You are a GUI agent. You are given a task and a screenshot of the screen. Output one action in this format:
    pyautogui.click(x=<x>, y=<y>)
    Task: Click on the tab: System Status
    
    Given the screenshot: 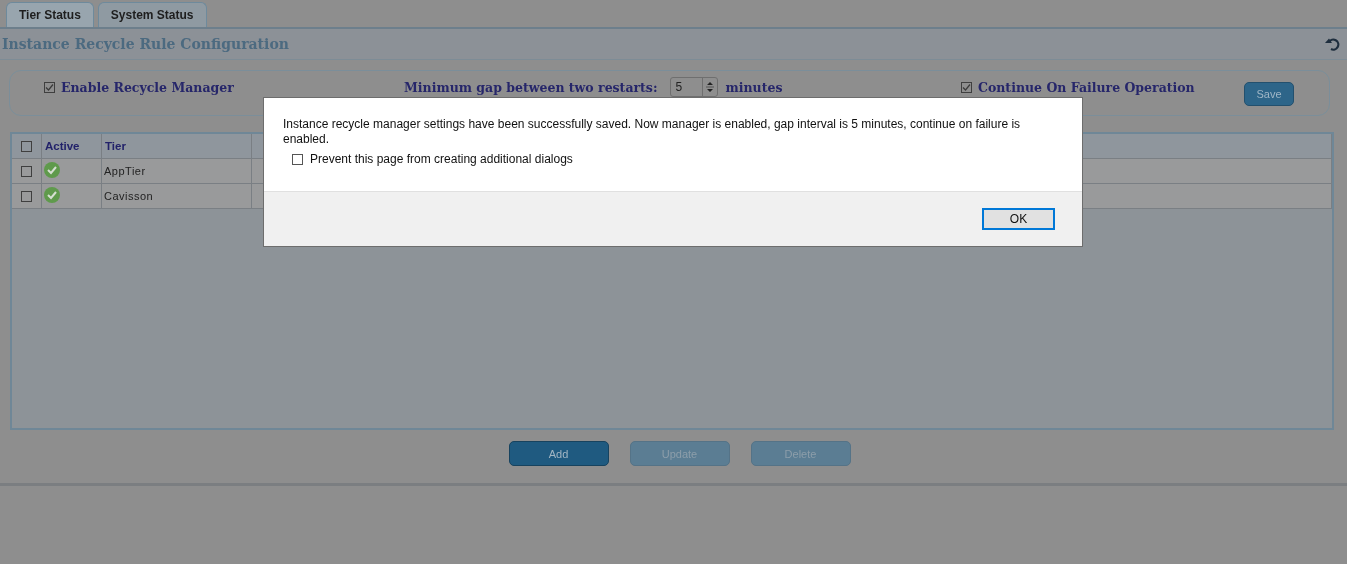 What is the action you would take?
    pyautogui.click(x=152, y=14)
    